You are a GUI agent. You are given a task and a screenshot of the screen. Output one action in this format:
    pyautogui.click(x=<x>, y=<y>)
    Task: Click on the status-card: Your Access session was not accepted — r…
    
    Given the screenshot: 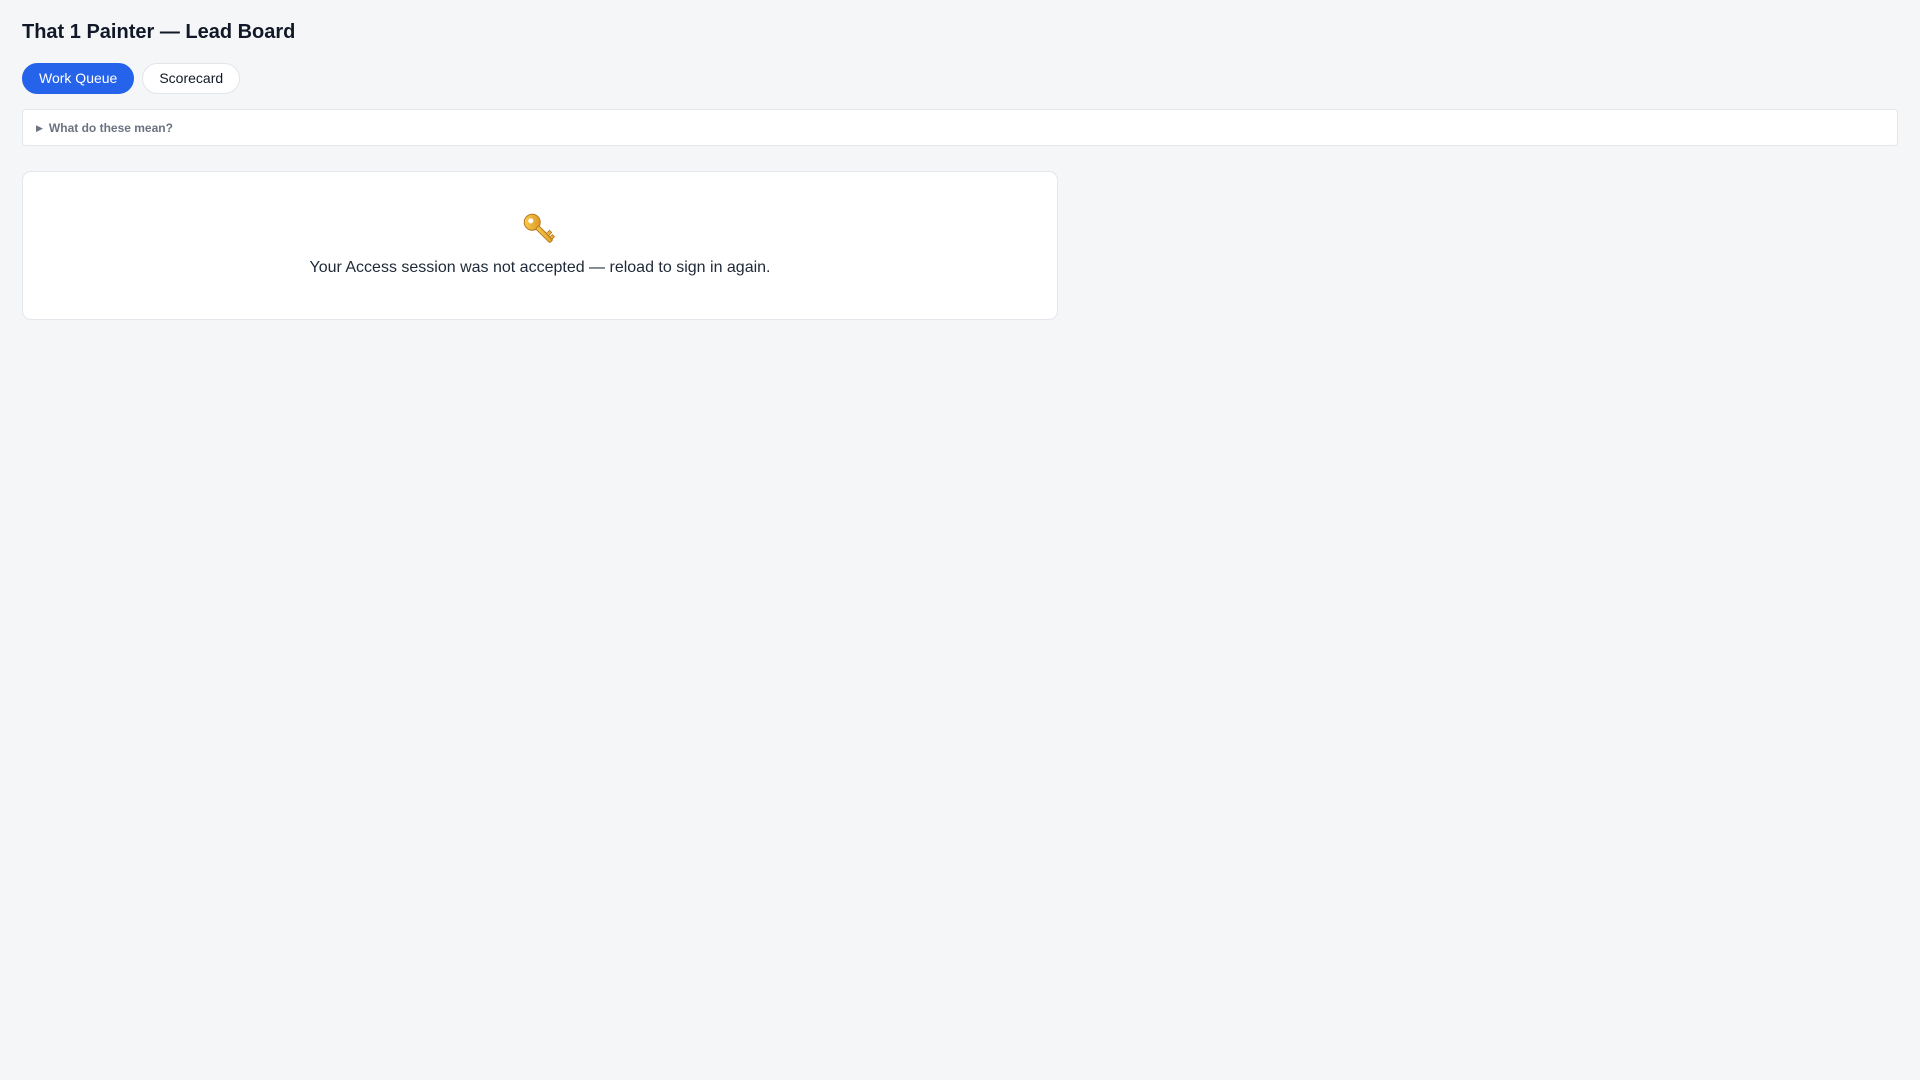 What is the action you would take?
    pyautogui.click(x=540, y=245)
    